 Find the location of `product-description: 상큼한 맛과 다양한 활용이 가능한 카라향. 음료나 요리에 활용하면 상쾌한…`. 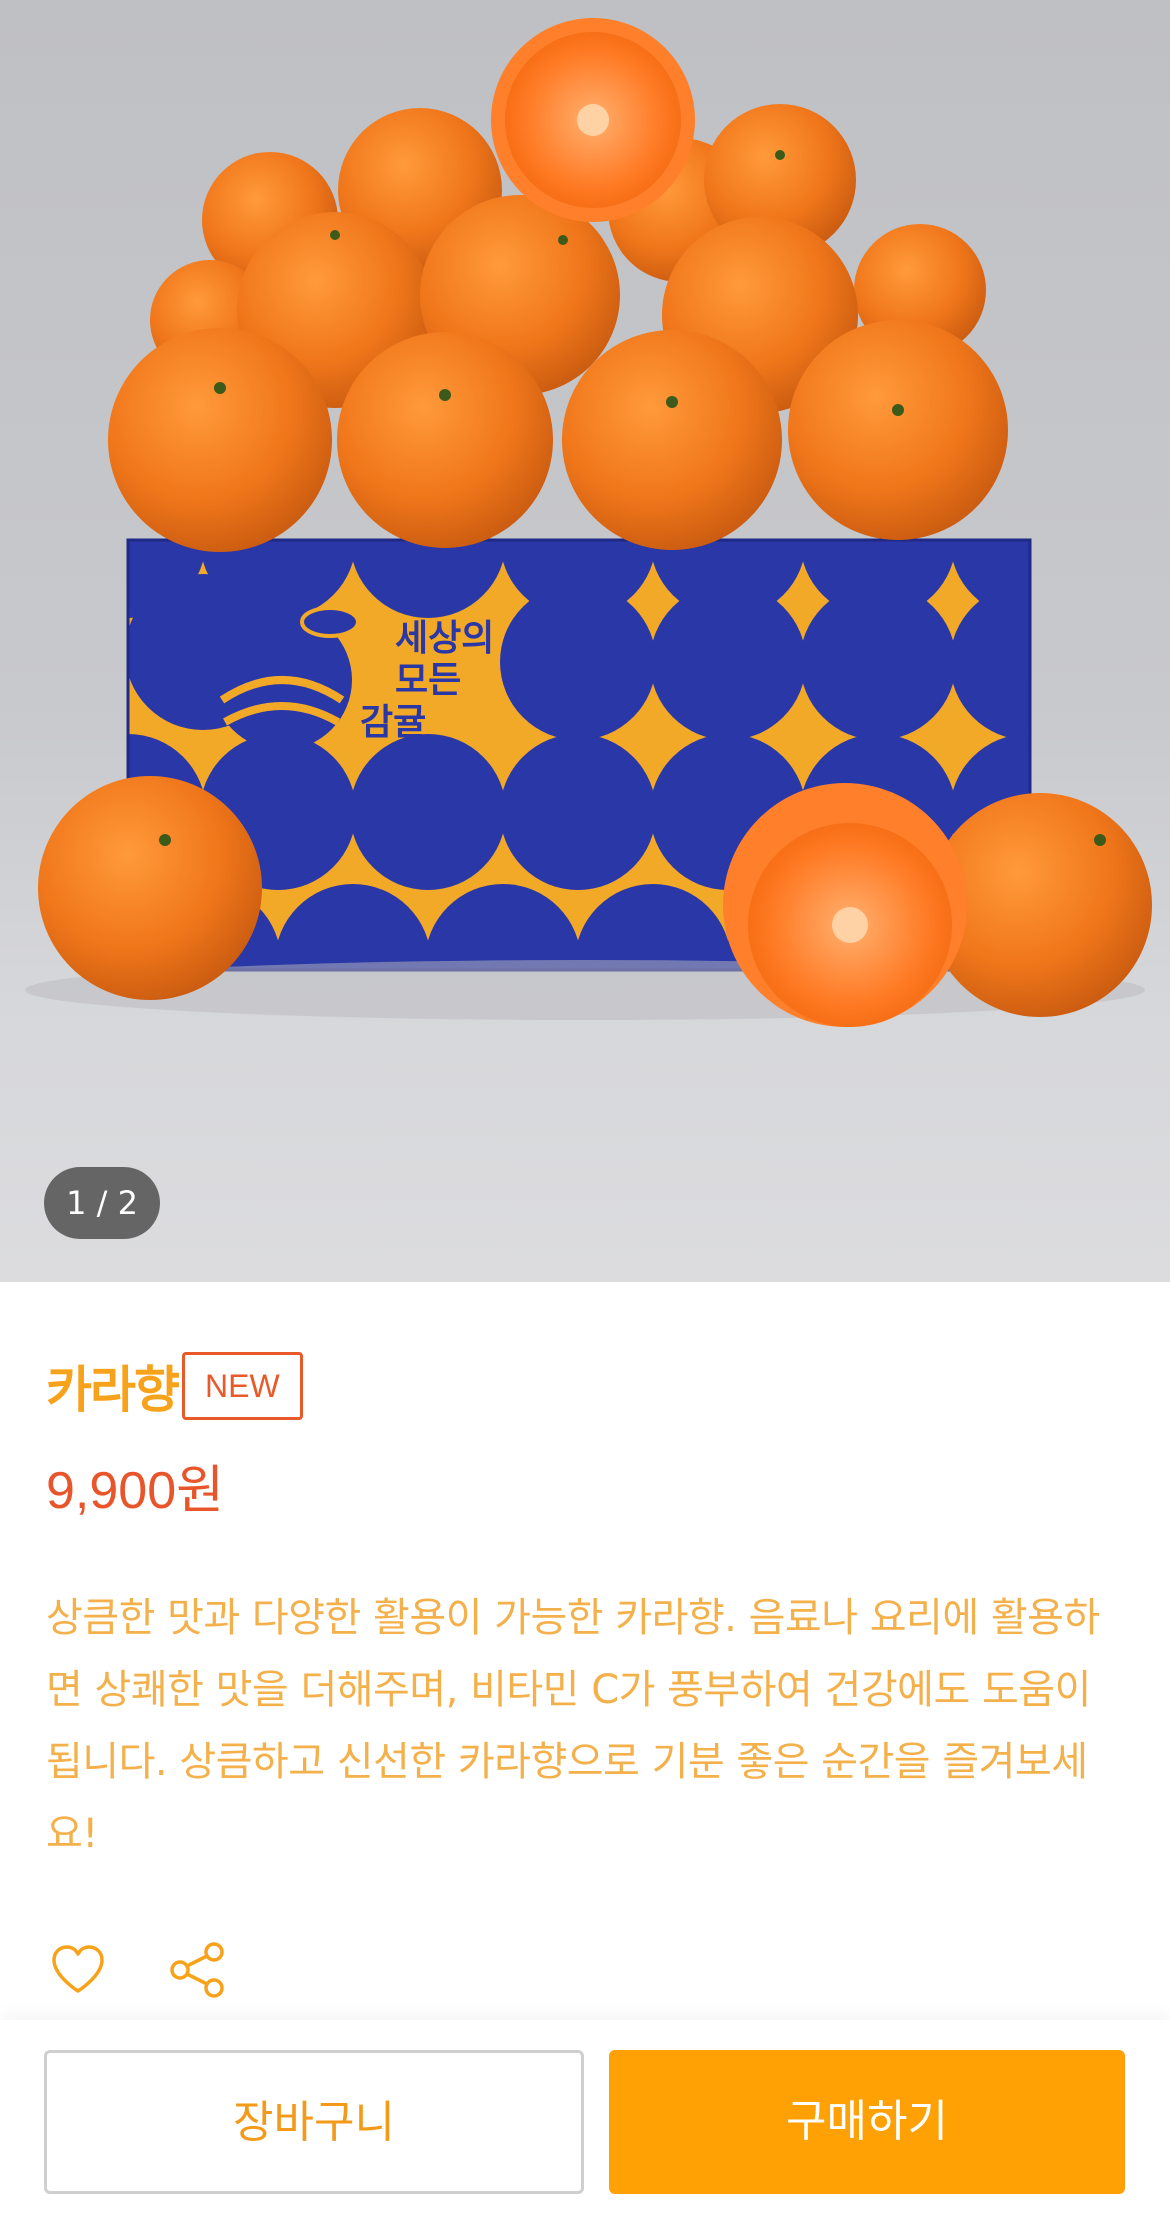

product-description: 상큼한 맛과 다양한 활용이 가능한 카라향. 음료나 요리에 활용하면 상쾌한… is located at coordinates (573, 1726).